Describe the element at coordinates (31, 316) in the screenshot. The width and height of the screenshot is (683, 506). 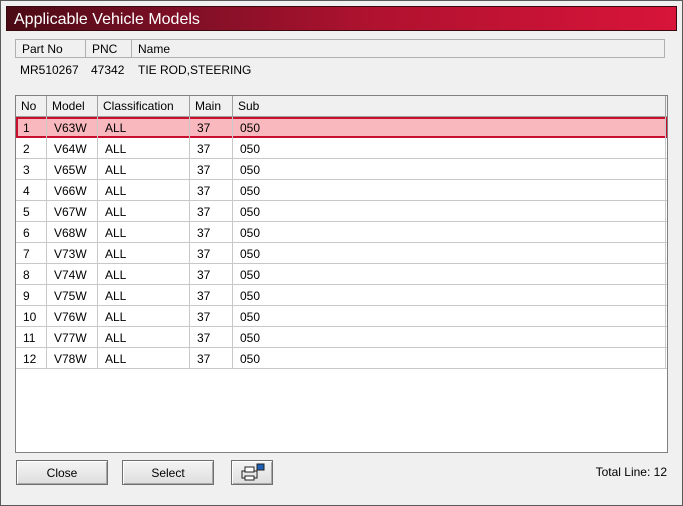
I see `cell-no: 10` at that location.